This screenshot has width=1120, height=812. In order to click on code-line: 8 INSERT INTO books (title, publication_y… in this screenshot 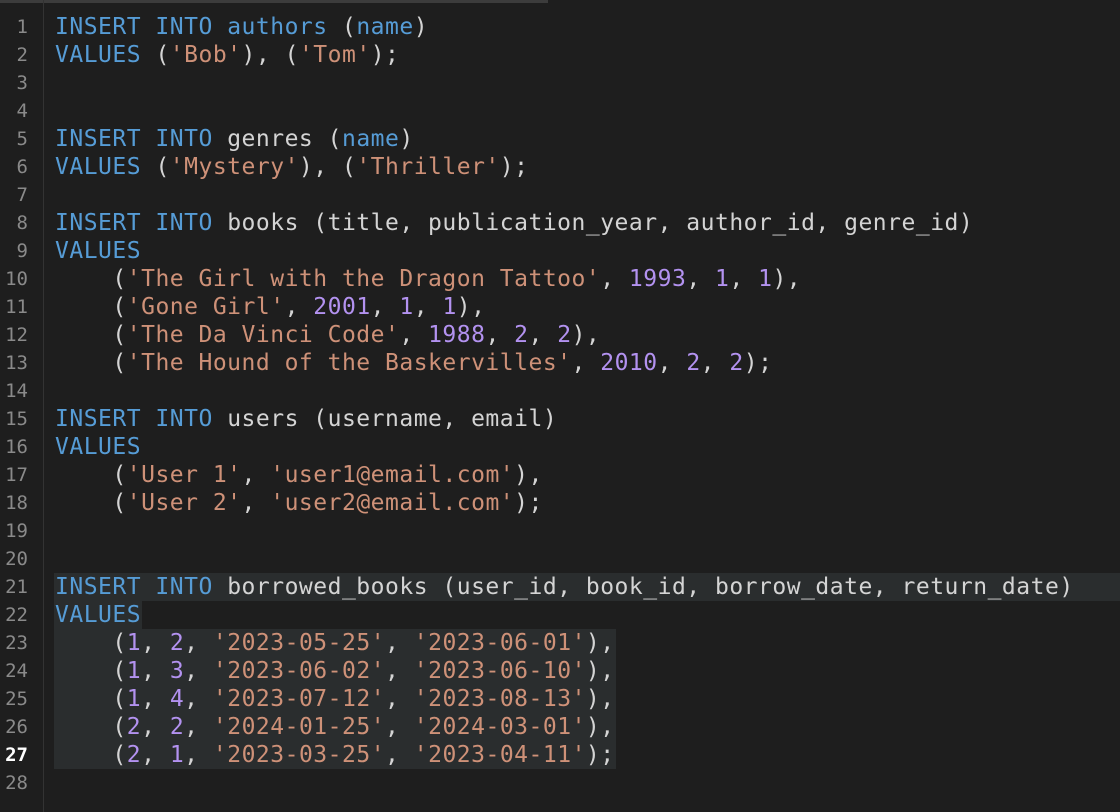, I will do `click(560, 223)`.